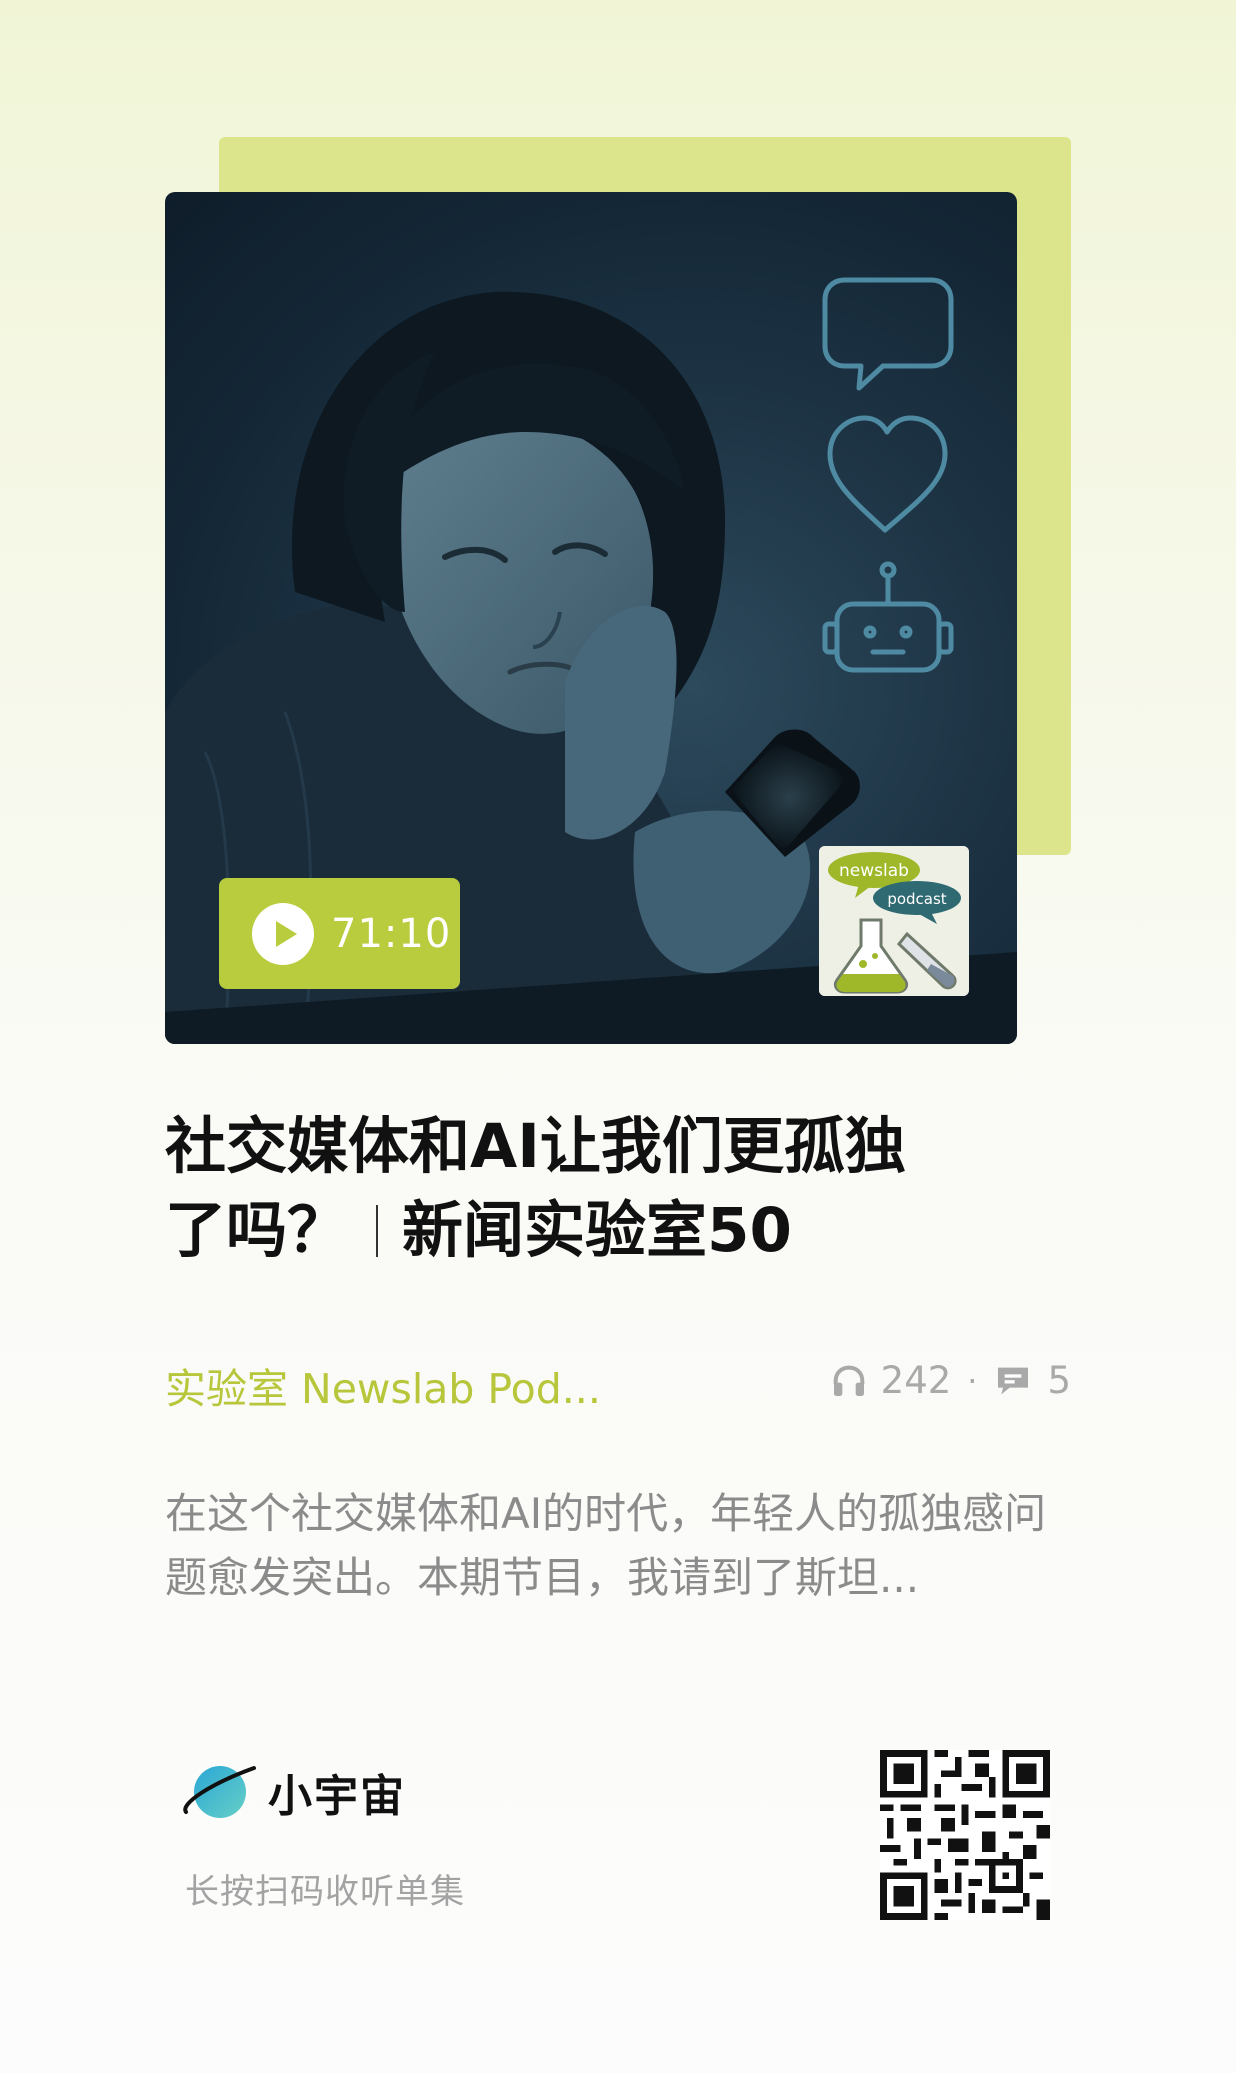 The height and width of the screenshot is (2073, 1236). I want to click on play-button: 71:10, so click(339, 933).